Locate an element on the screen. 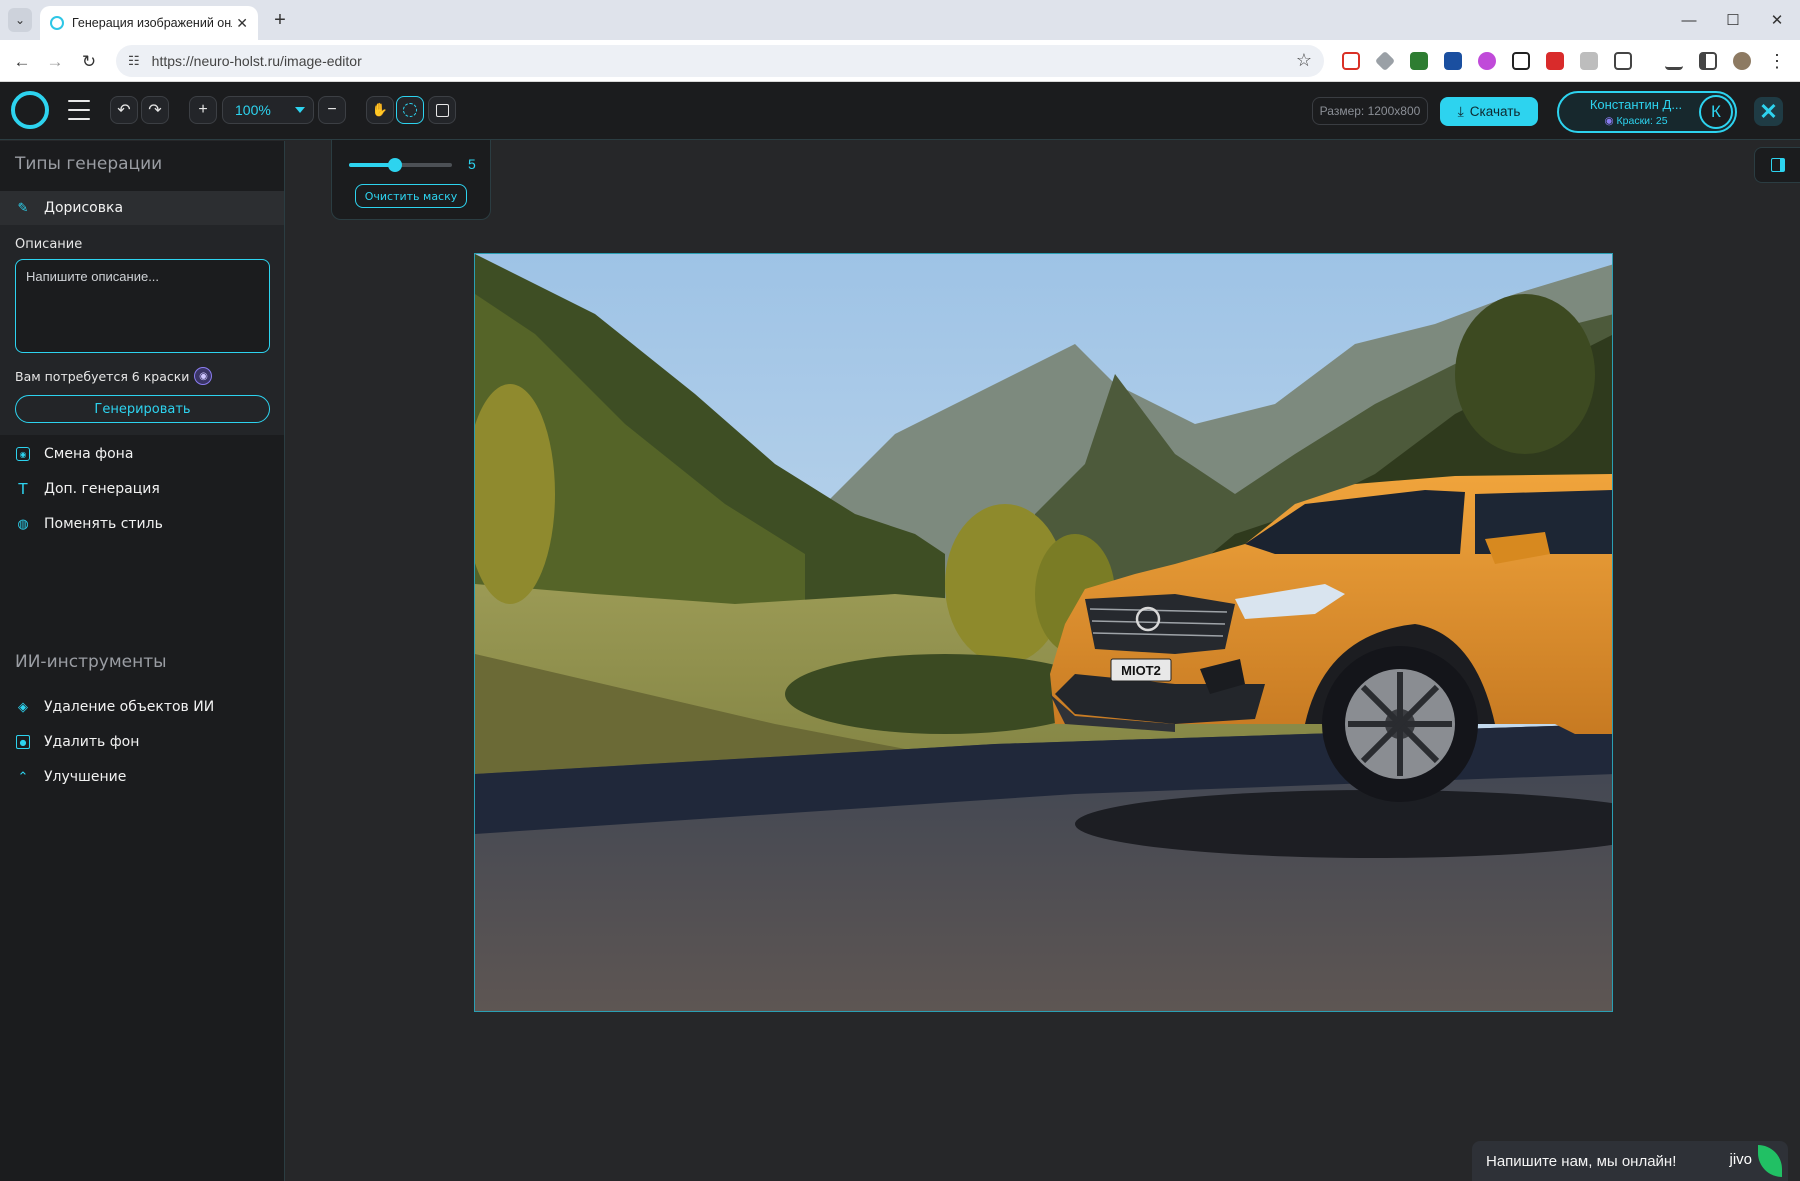 The height and width of the screenshot is (1181, 1800). hand-icon: ✋ is located at coordinates (380, 109).